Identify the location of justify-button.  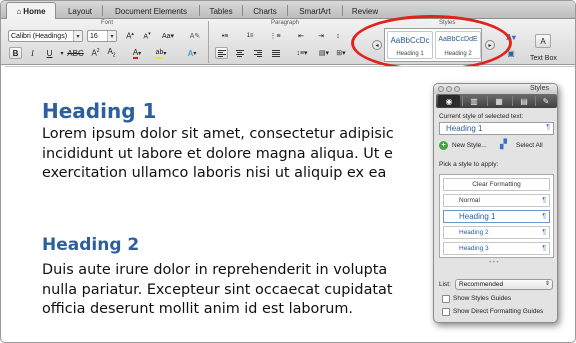
(275, 53).